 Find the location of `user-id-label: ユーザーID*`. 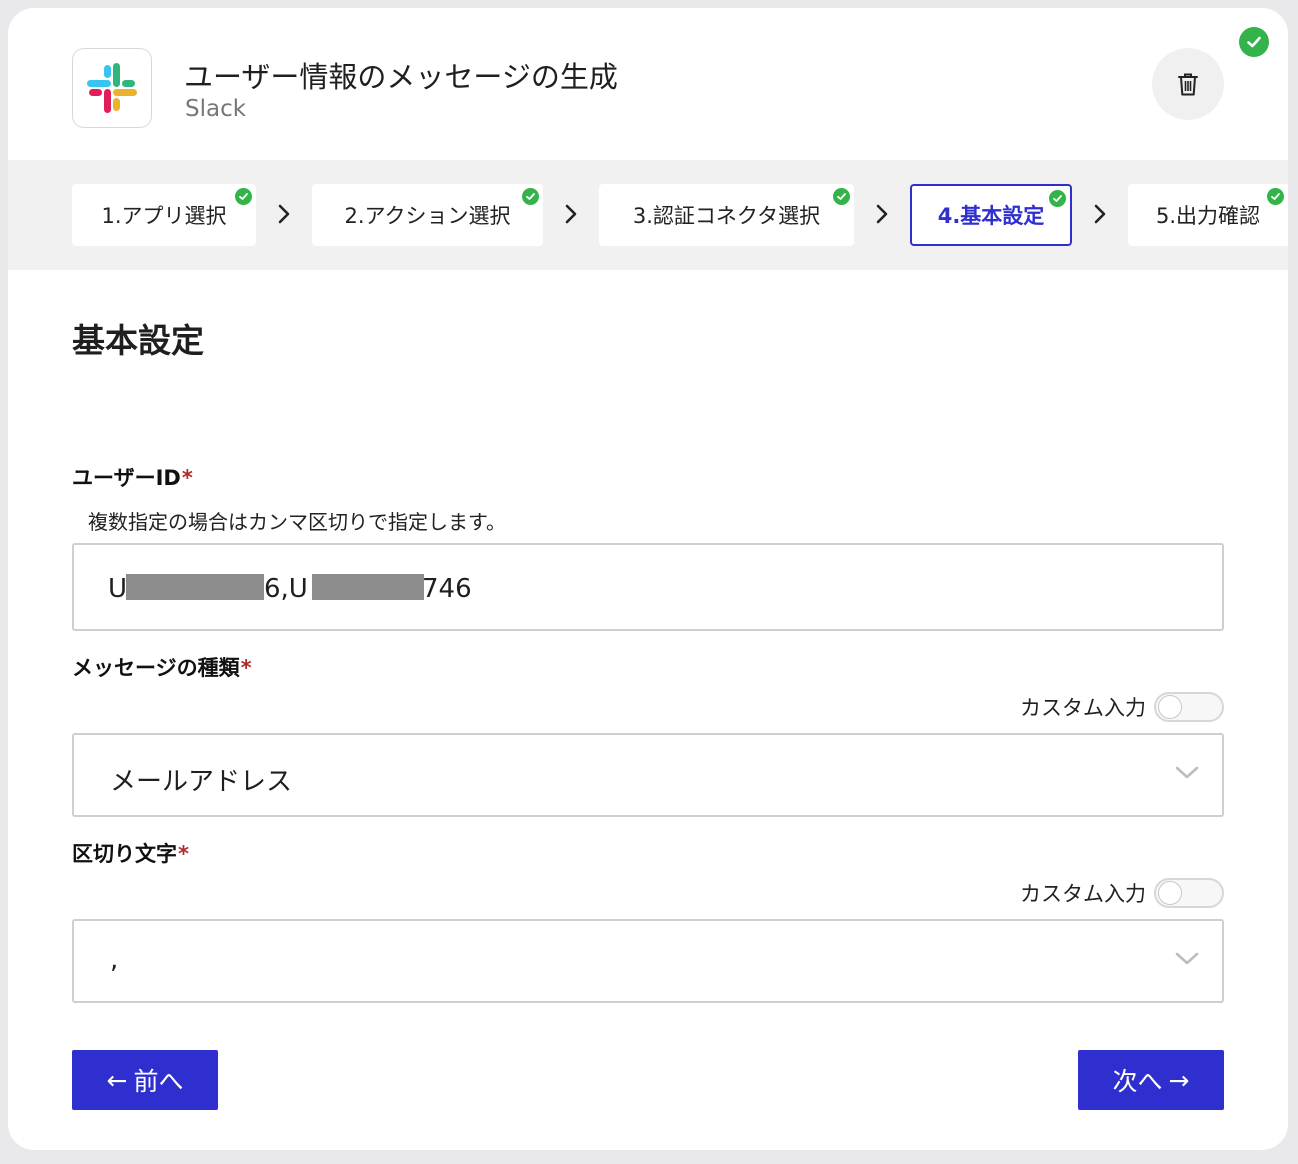

user-id-label: ユーザーID* is located at coordinates (132, 478).